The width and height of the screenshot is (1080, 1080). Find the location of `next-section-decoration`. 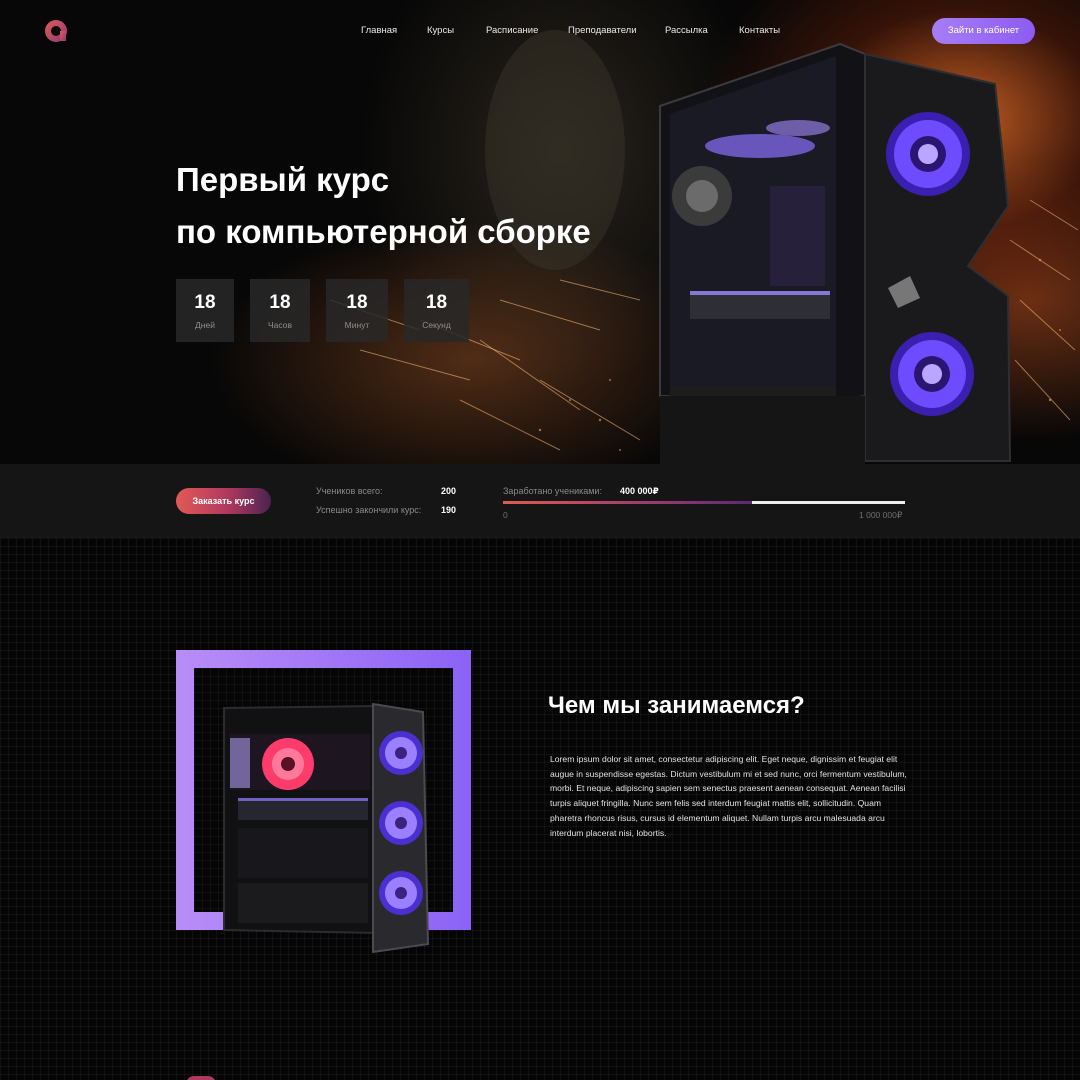

next-section-decoration is located at coordinates (201, 1078).